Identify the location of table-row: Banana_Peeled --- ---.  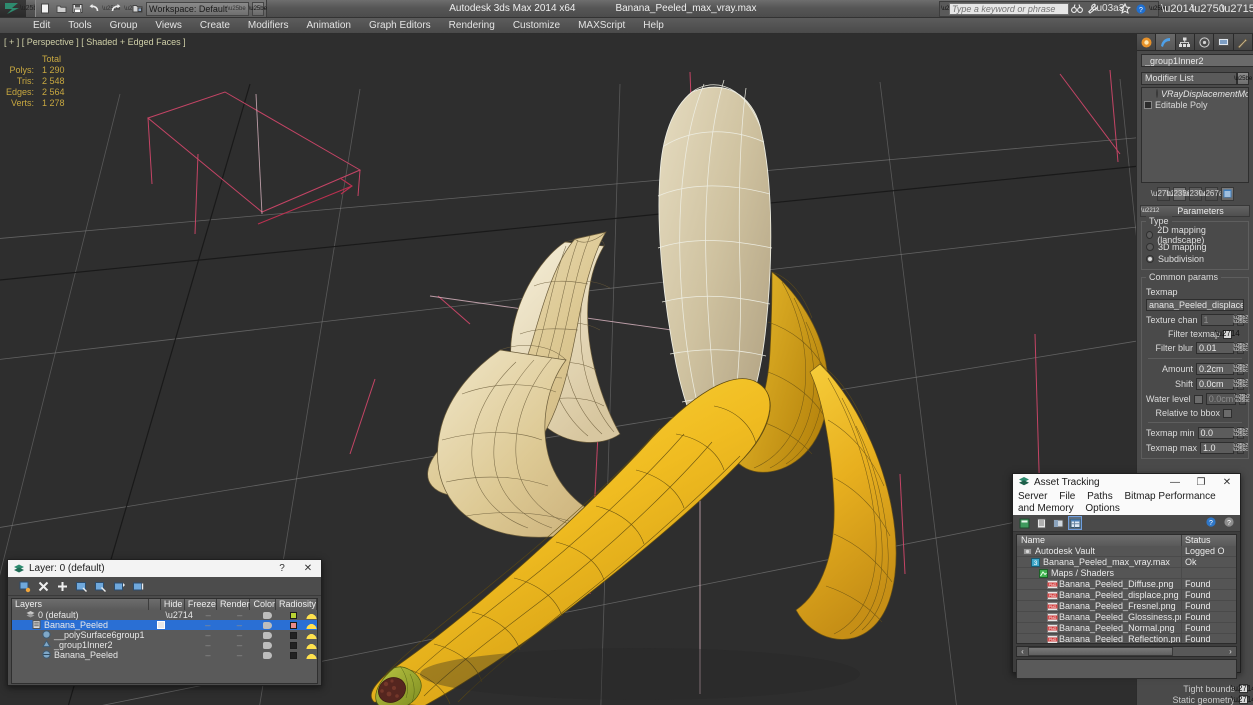
(164, 624).